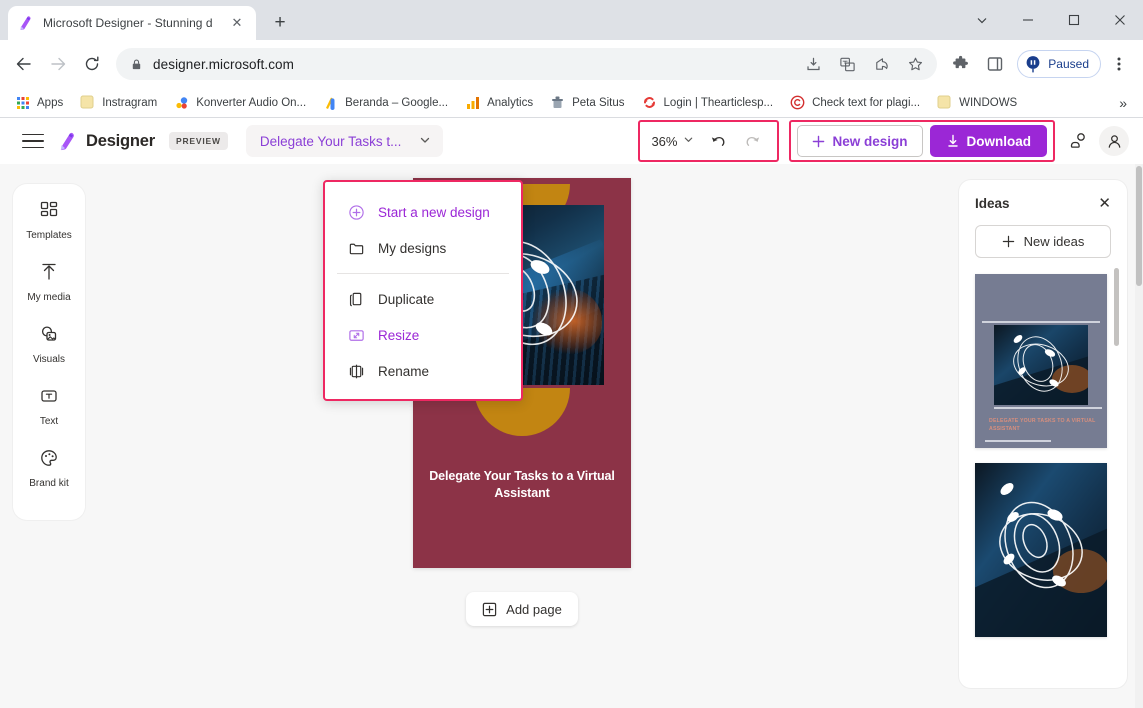 The height and width of the screenshot is (708, 1143). I want to click on bookmark-windows: WINDOWS, so click(977, 103).